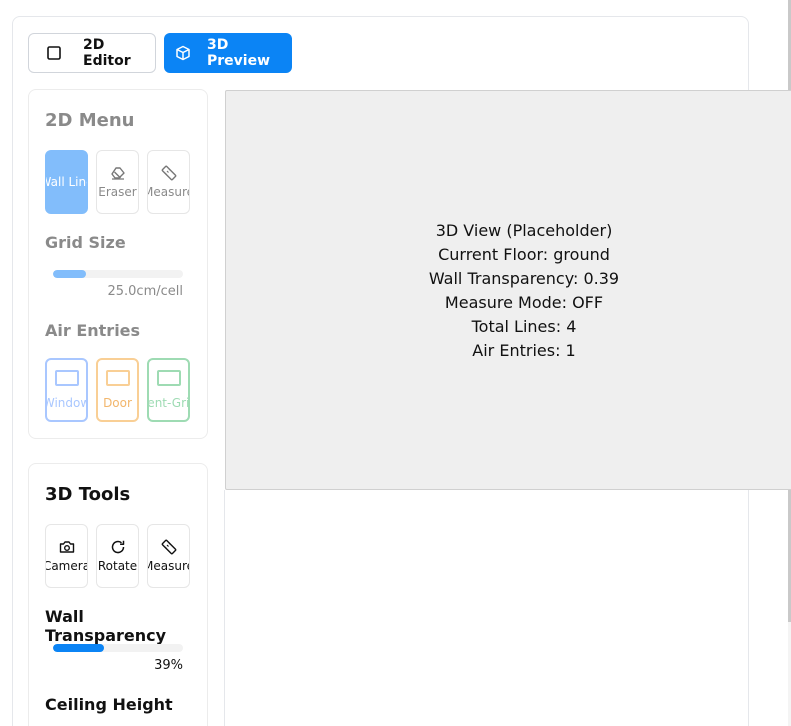 The width and height of the screenshot is (791, 726). What do you see at coordinates (107, 53) in the screenshot?
I see `mode-2d-editor-label: 2D Editor` at bounding box center [107, 53].